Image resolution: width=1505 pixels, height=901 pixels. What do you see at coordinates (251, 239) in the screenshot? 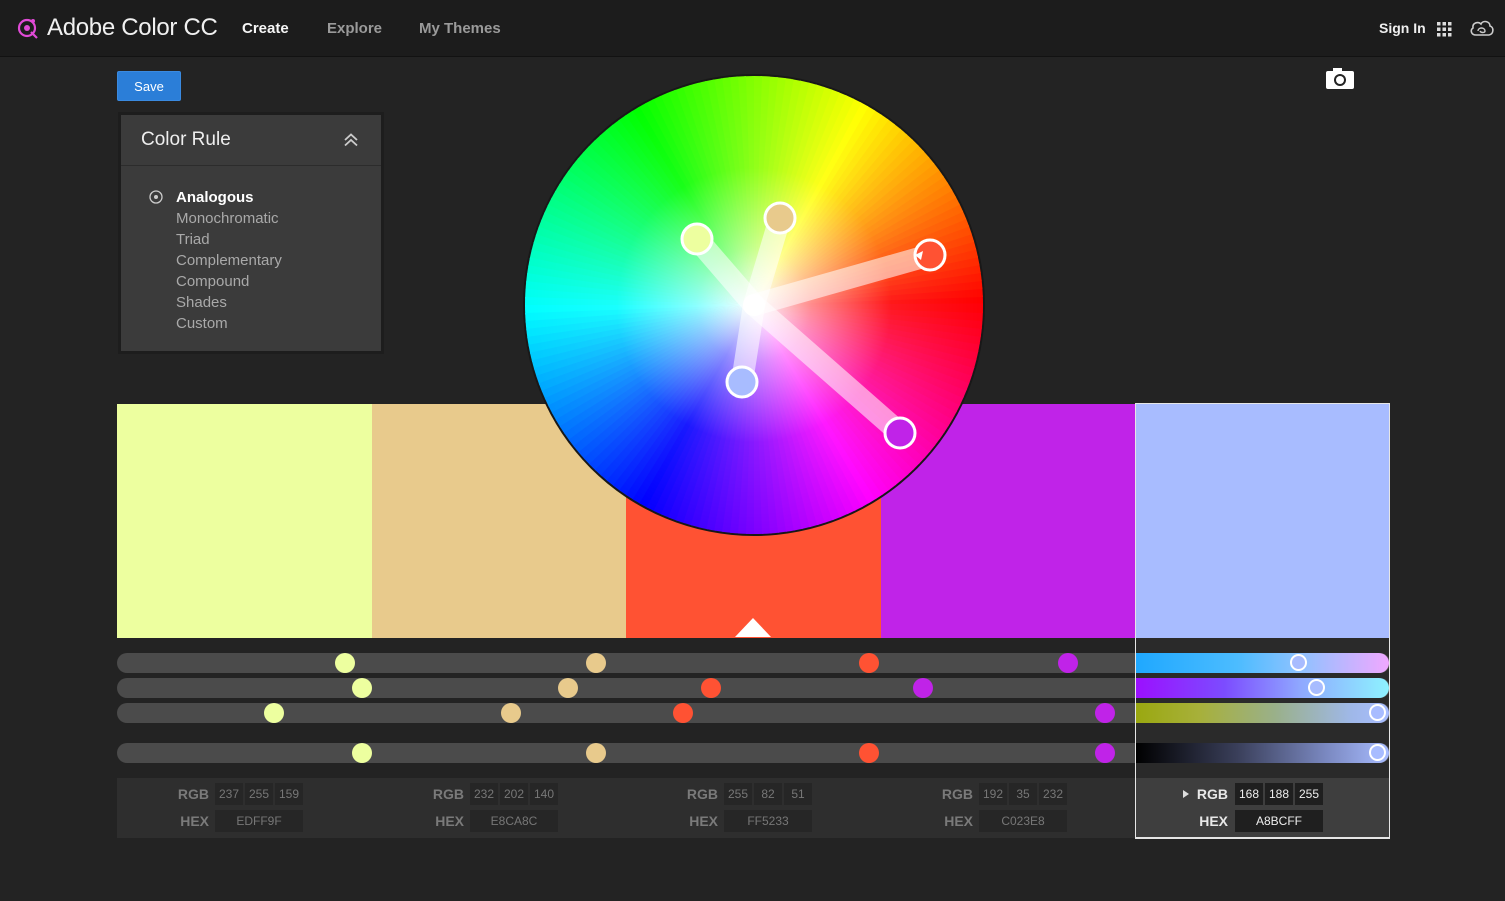
I see `rule-item-triad: Triad` at bounding box center [251, 239].